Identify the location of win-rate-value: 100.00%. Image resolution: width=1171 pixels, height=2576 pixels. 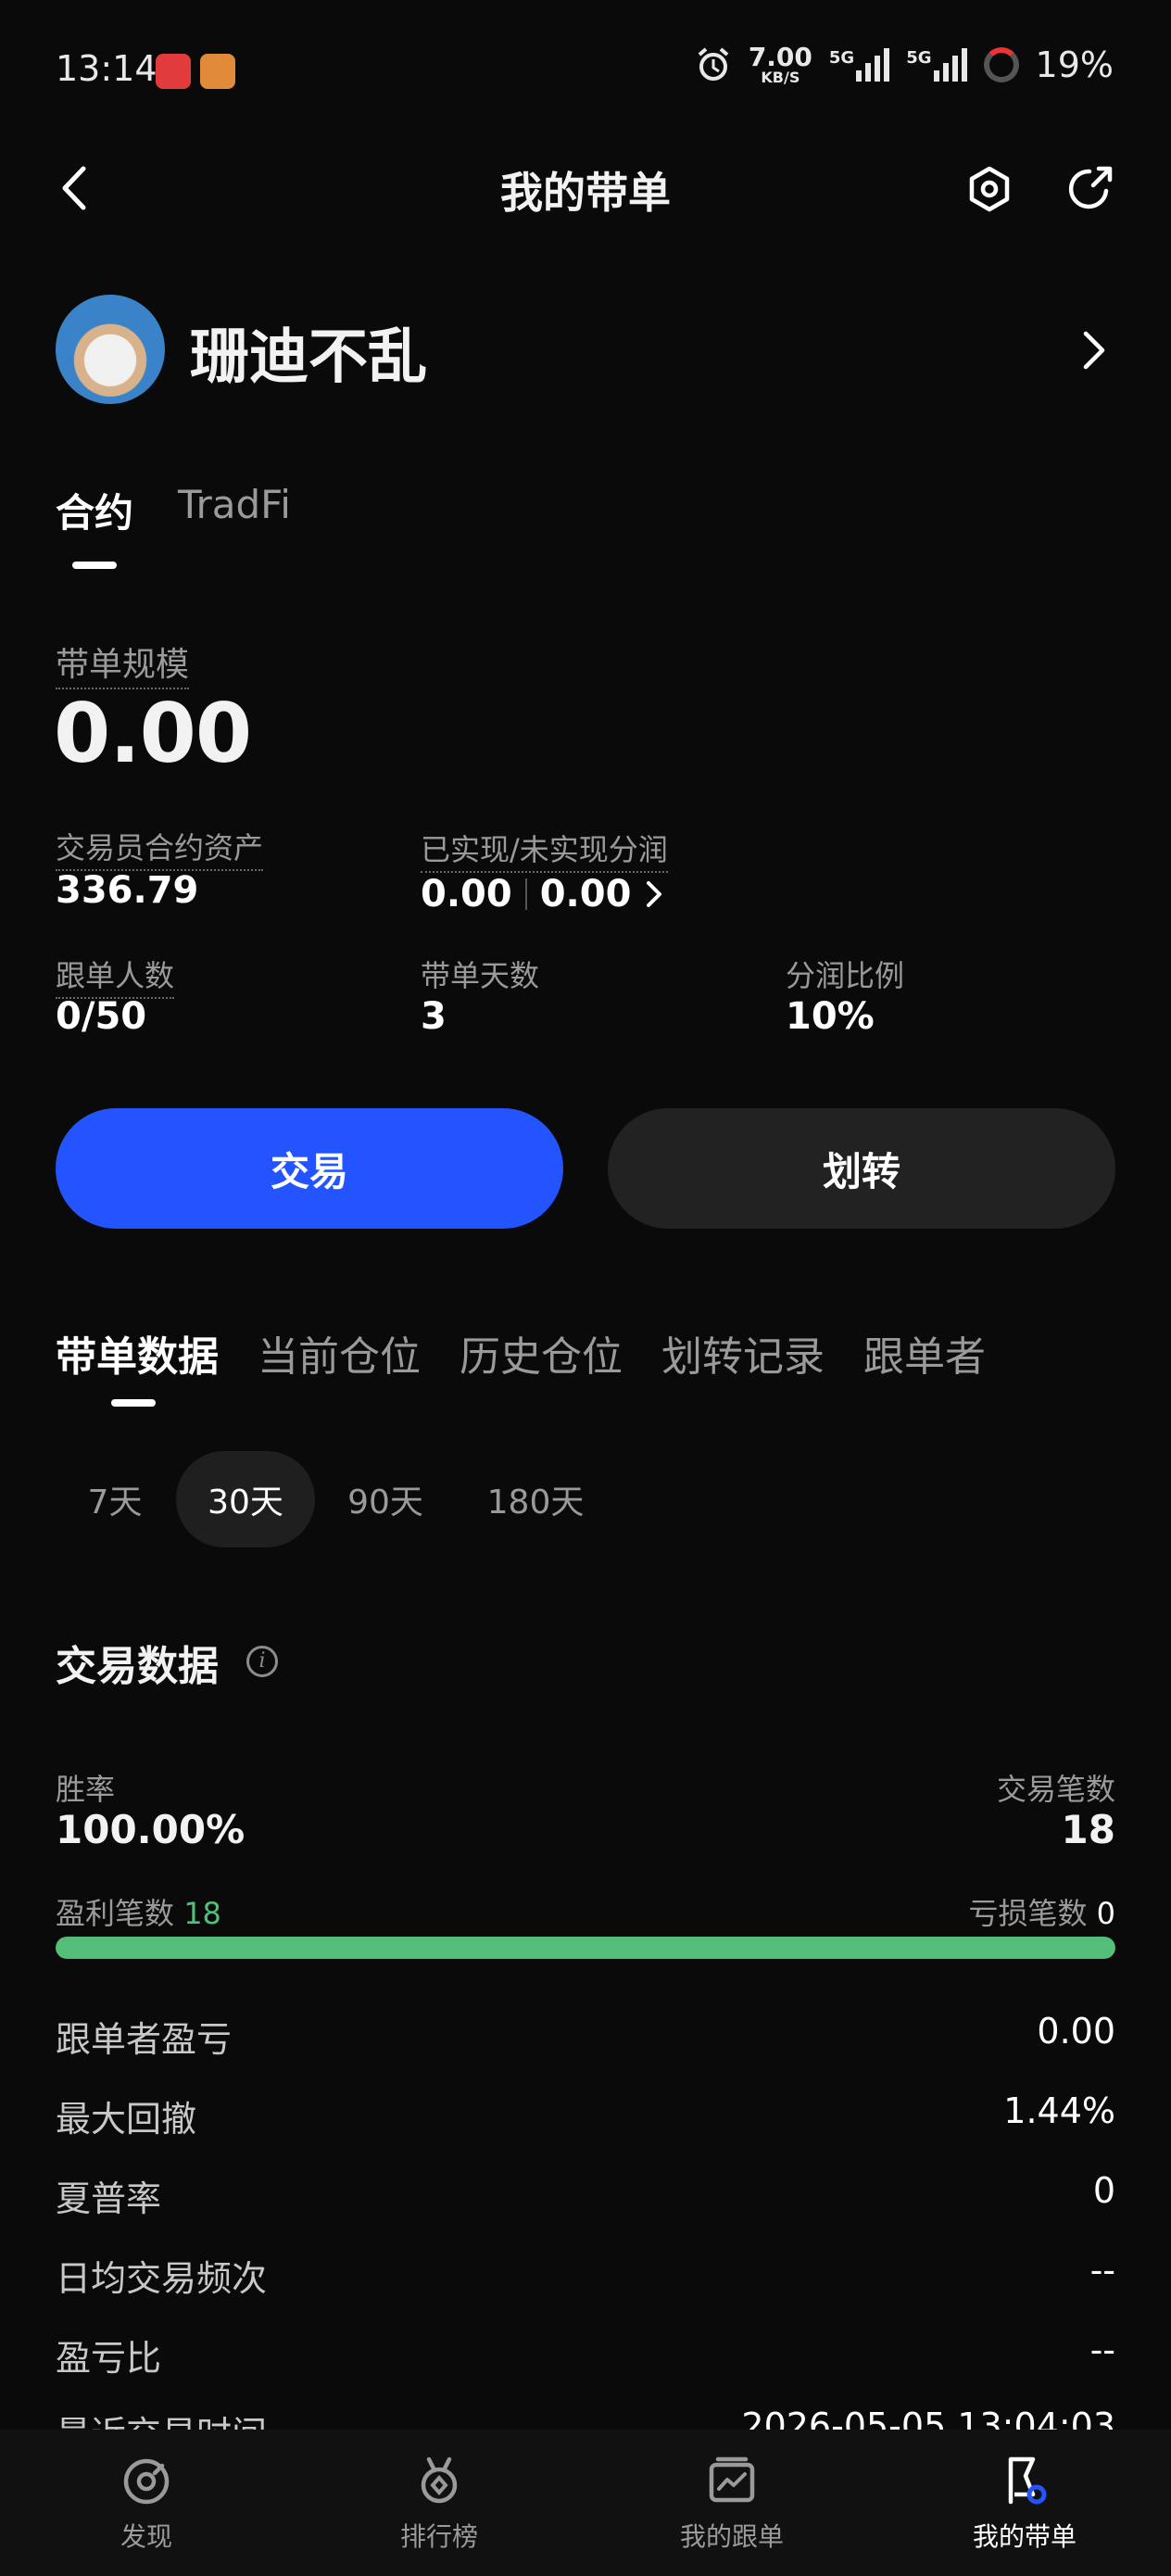
(151, 1830).